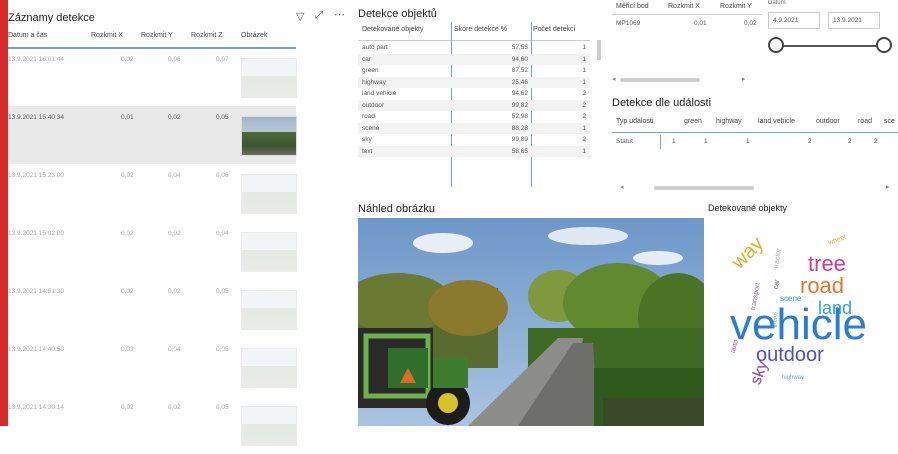 The width and height of the screenshot is (898, 454). Describe the element at coordinates (884, 45) in the screenshot. I see `date-slider-end-handle` at that location.